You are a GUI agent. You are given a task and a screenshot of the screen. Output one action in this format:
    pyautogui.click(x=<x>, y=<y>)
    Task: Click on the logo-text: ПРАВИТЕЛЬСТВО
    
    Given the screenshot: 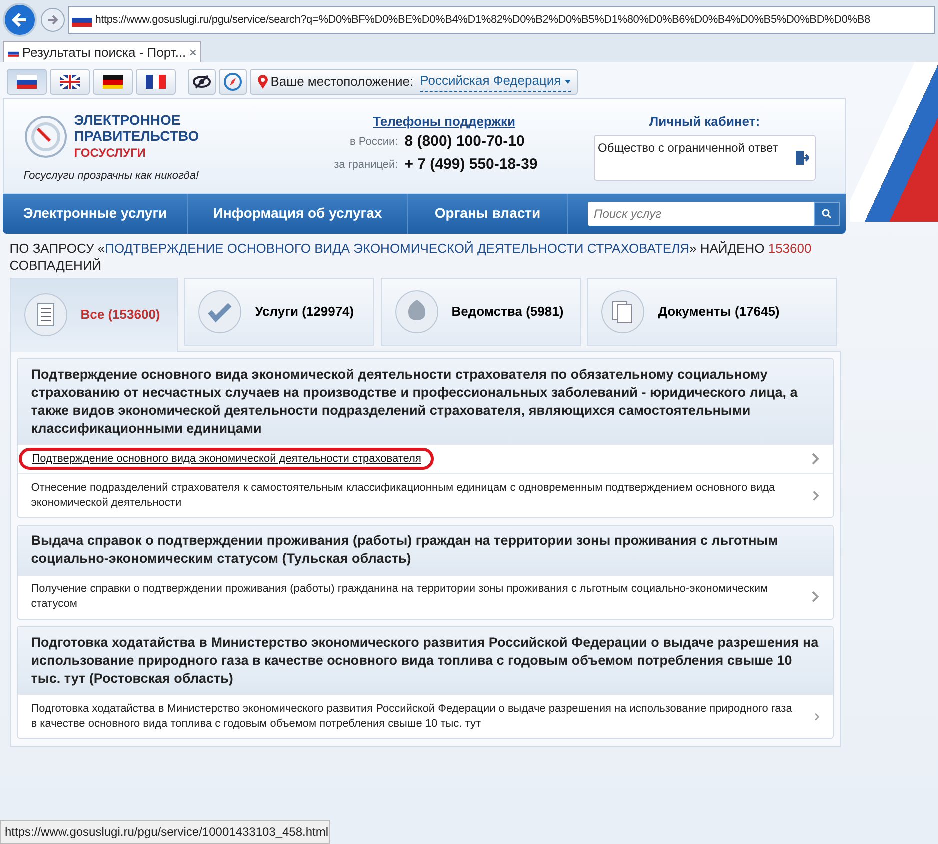 What is the action you would take?
    pyautogui.click(x=137, y=136)
    